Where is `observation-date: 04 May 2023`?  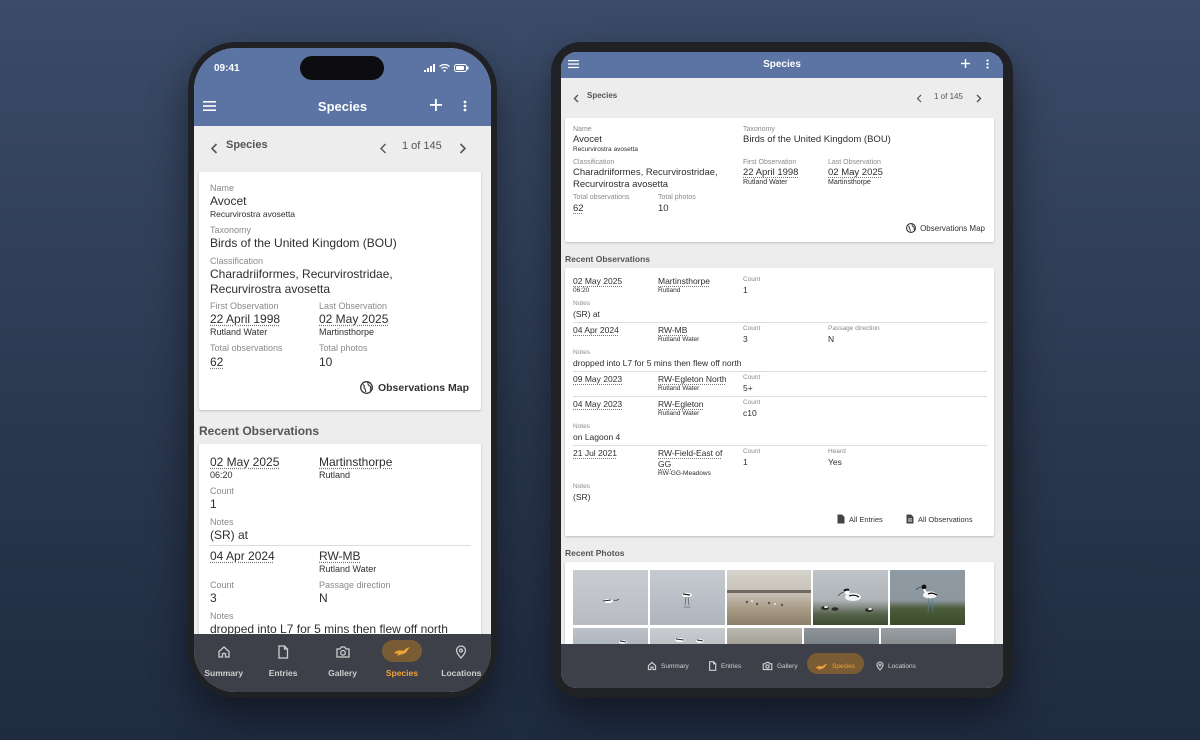
observation-date: 04 May 2023 is located at coordinates (597, 404).